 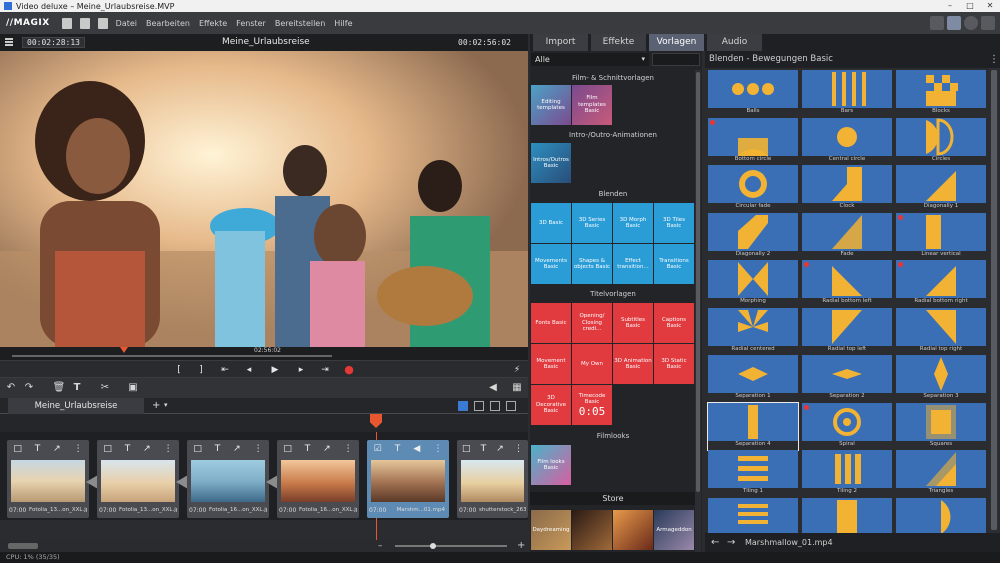 What do you see at coordinates (731, 542) in the screenshot?
I see `arrow-right-icon: →` at bounding box center [731, 542].